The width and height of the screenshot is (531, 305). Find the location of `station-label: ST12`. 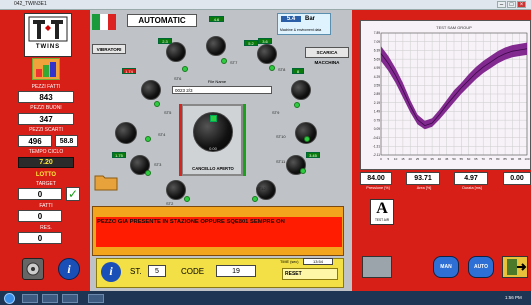

station-label: ST12 is located at coordinates (261, 188).